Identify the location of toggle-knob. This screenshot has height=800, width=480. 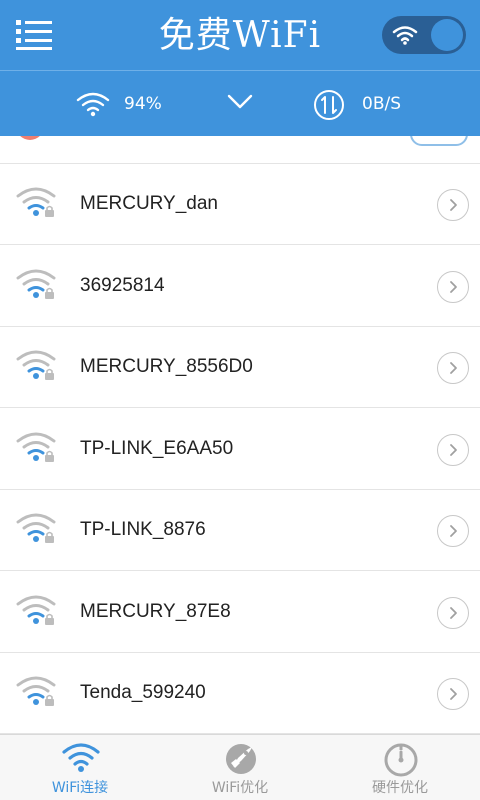
(447, 35).